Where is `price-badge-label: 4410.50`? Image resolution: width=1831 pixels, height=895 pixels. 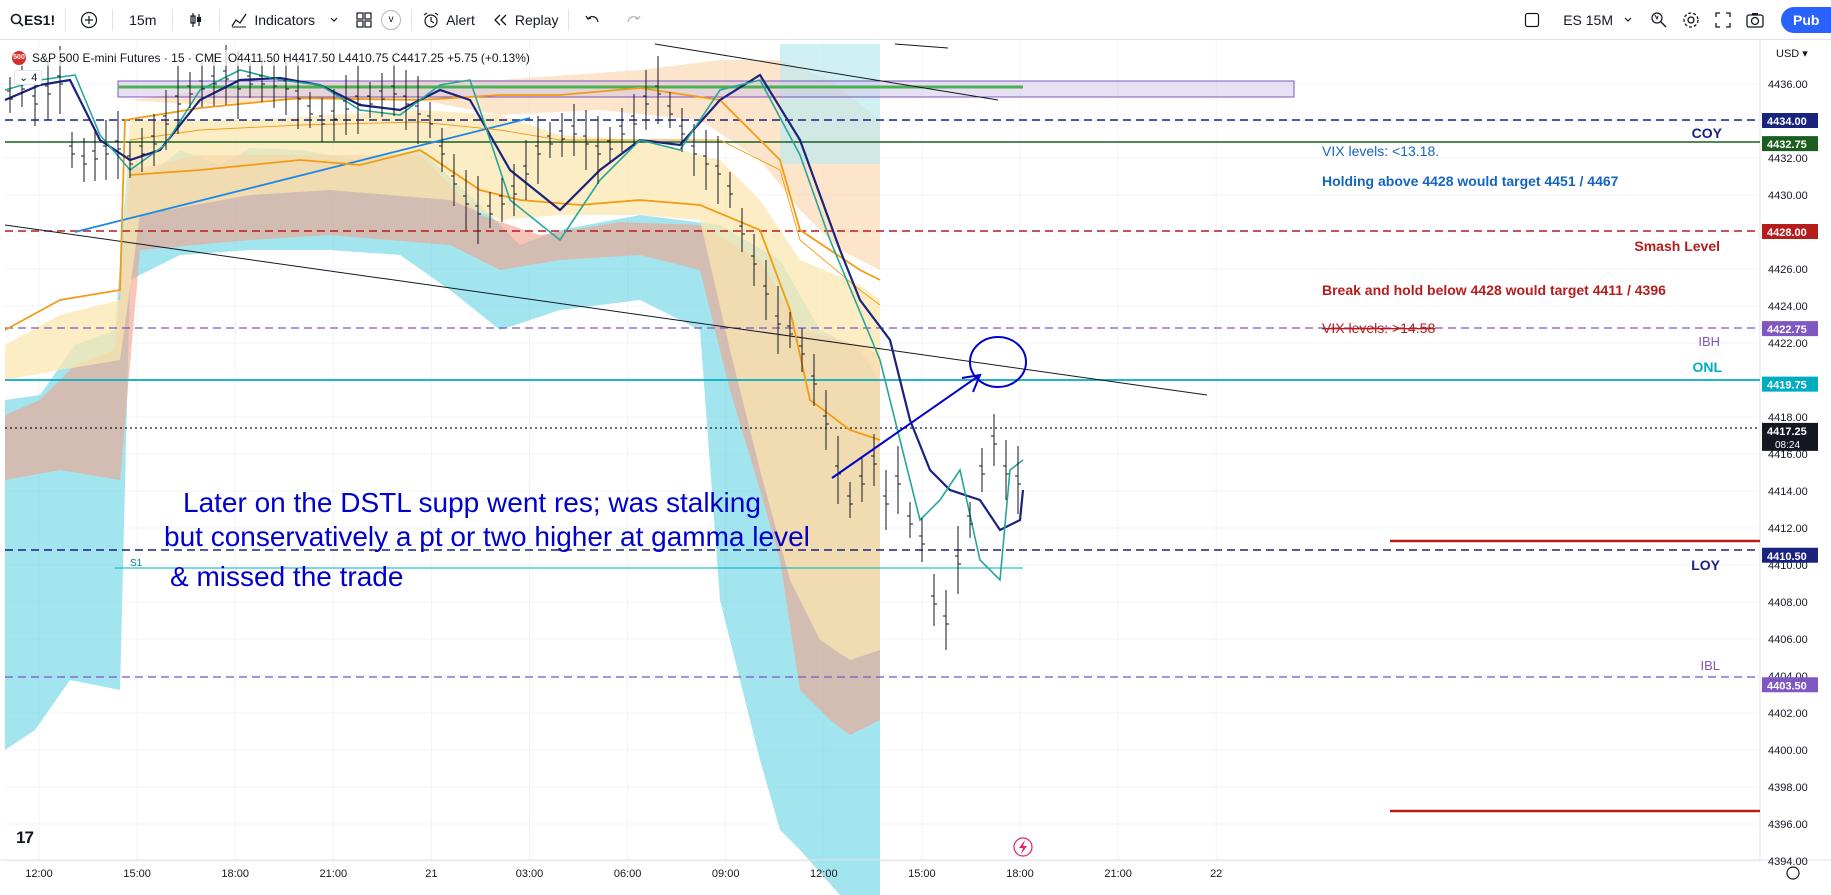
price-badge-label: 4410.50 is located at coordinates (1787, 557).